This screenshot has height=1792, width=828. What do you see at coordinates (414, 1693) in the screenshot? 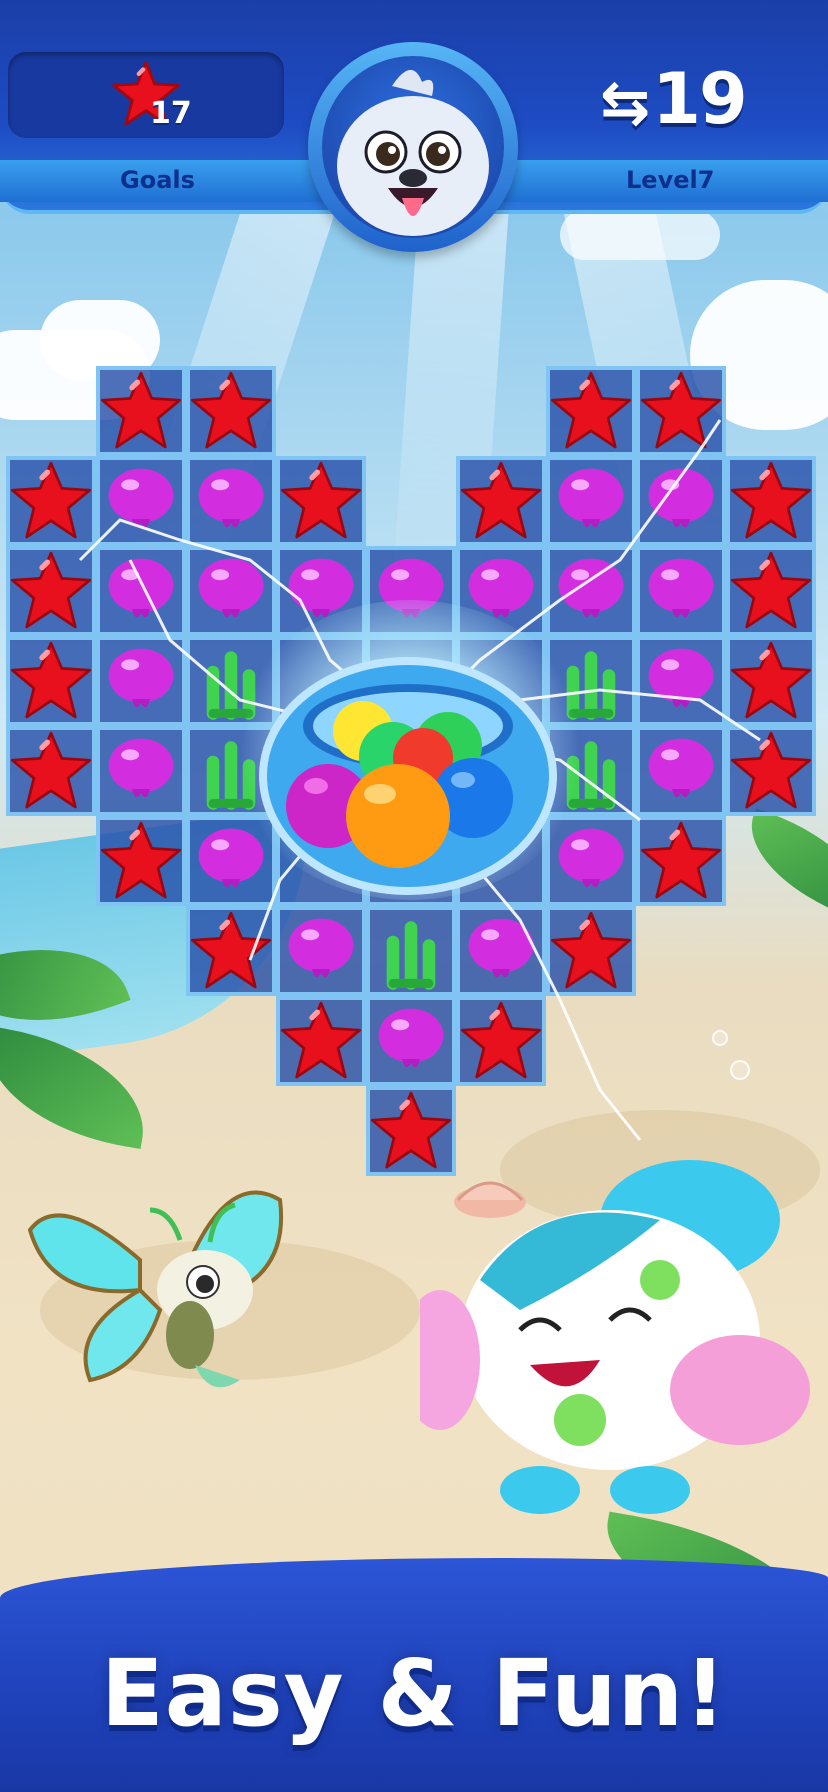
I see `tagline: Easy & Fun!` at bounding box center [414, 1693].